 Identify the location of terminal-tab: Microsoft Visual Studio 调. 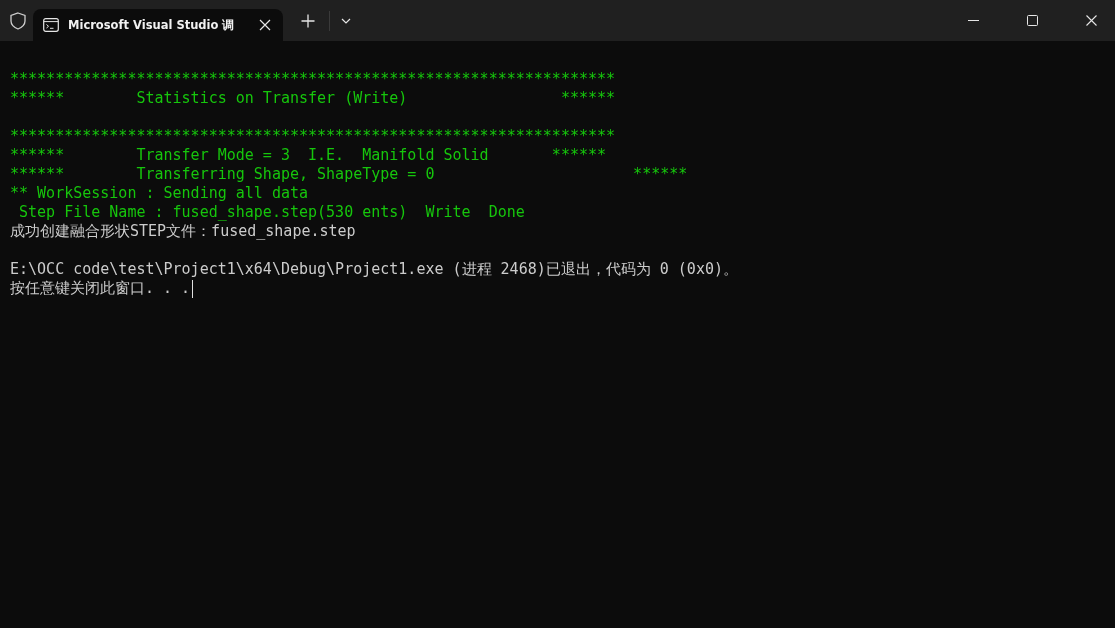
(158, 25).